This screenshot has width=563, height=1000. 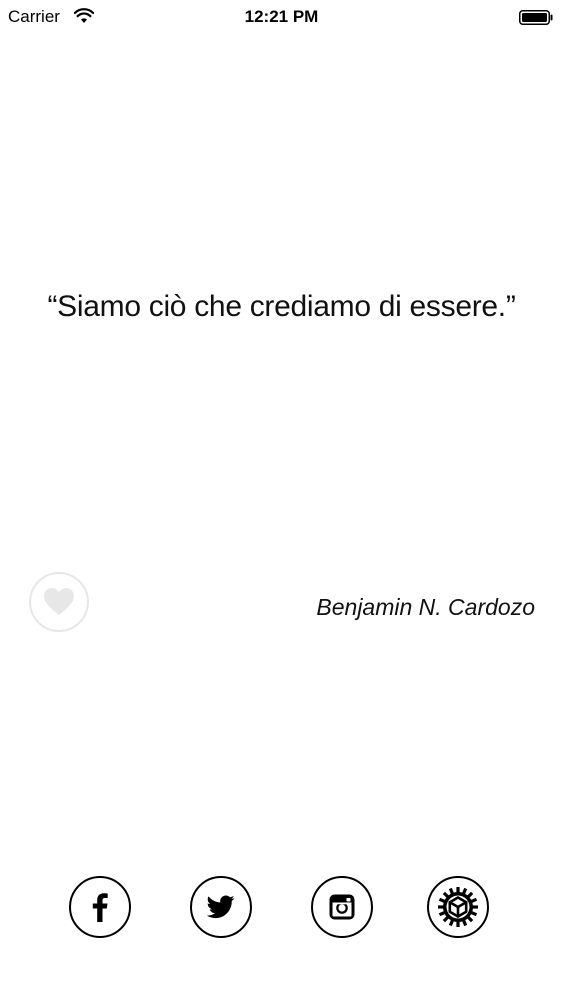 I want to click on facebook-icon, so click(x=100, y=907).